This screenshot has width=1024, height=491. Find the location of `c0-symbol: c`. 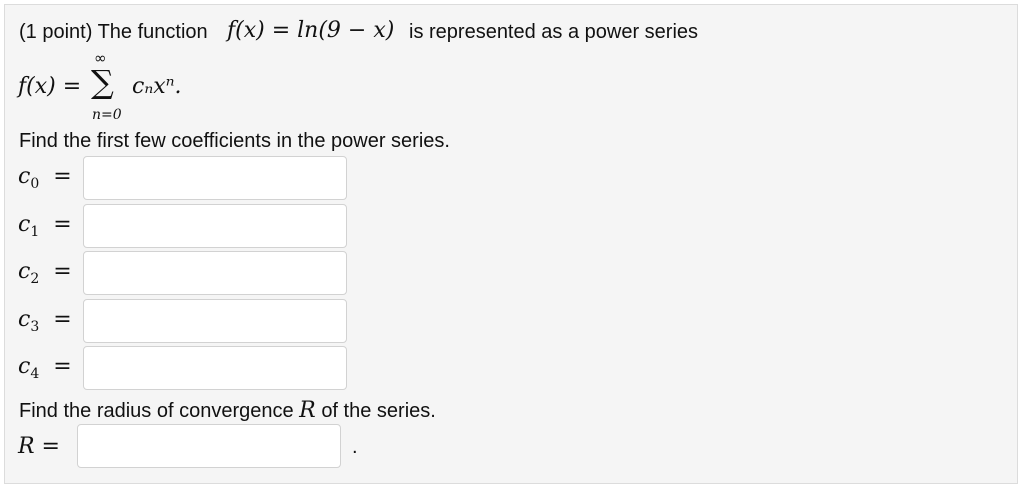

c0-symbol: c is located at coordinates (24, 176).